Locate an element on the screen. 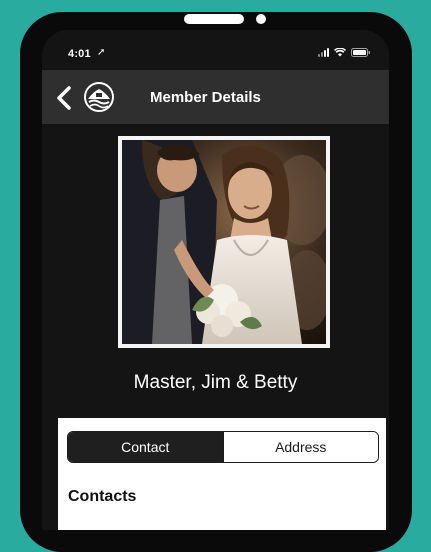 Image resolution: width=431 pixels, height=552 pixels. tab-address: Address is located at coordinates (300, 447).